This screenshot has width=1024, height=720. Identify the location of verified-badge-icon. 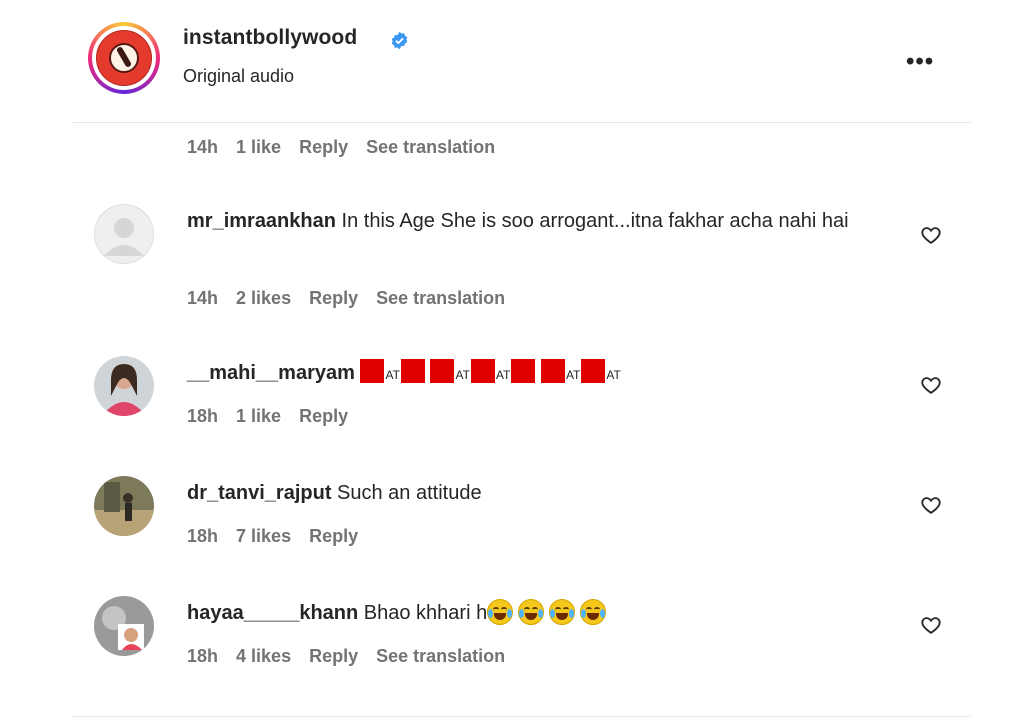
(399, 40).